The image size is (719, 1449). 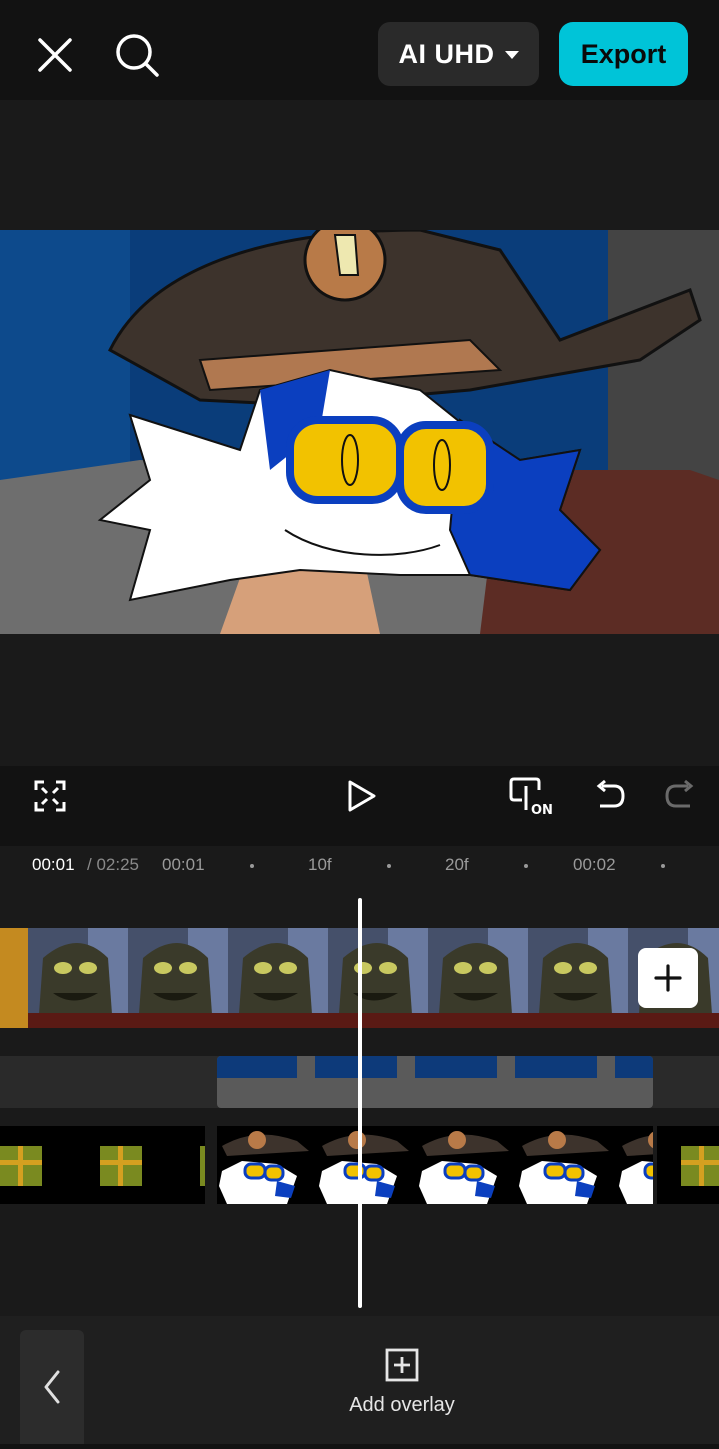 I want to click on search-button, so click(x=137, y=55).